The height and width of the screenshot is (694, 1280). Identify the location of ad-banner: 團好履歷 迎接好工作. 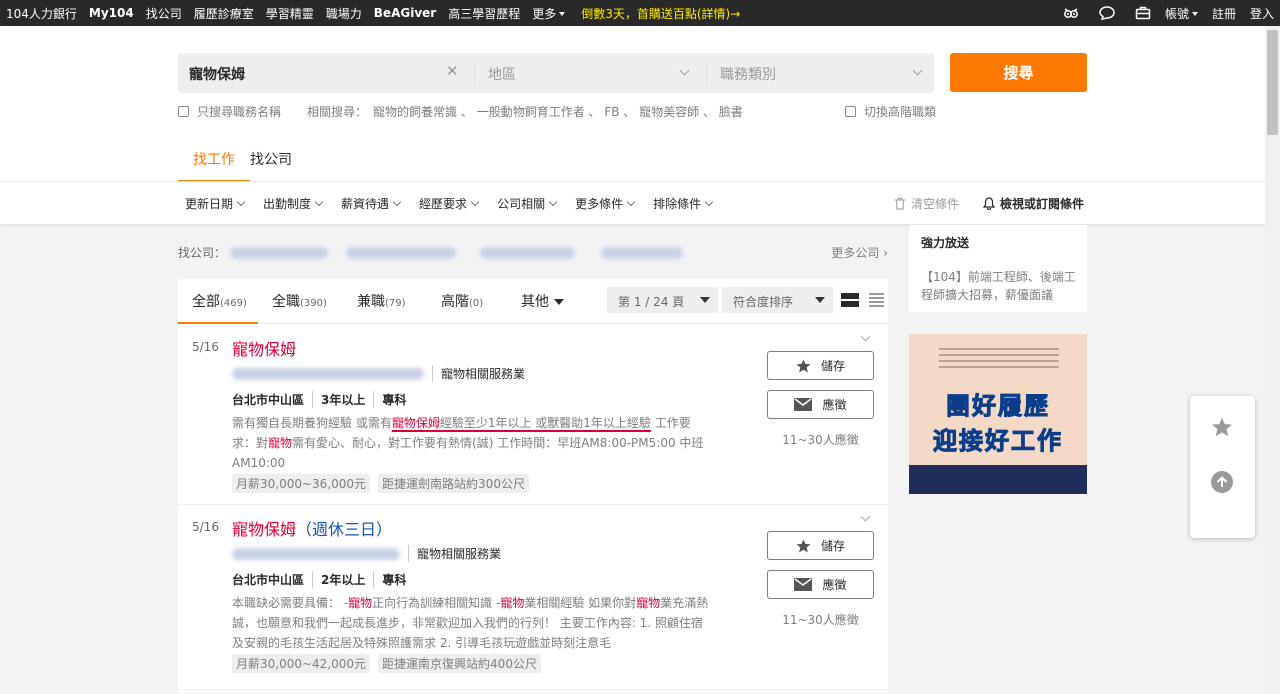
(998, 414).